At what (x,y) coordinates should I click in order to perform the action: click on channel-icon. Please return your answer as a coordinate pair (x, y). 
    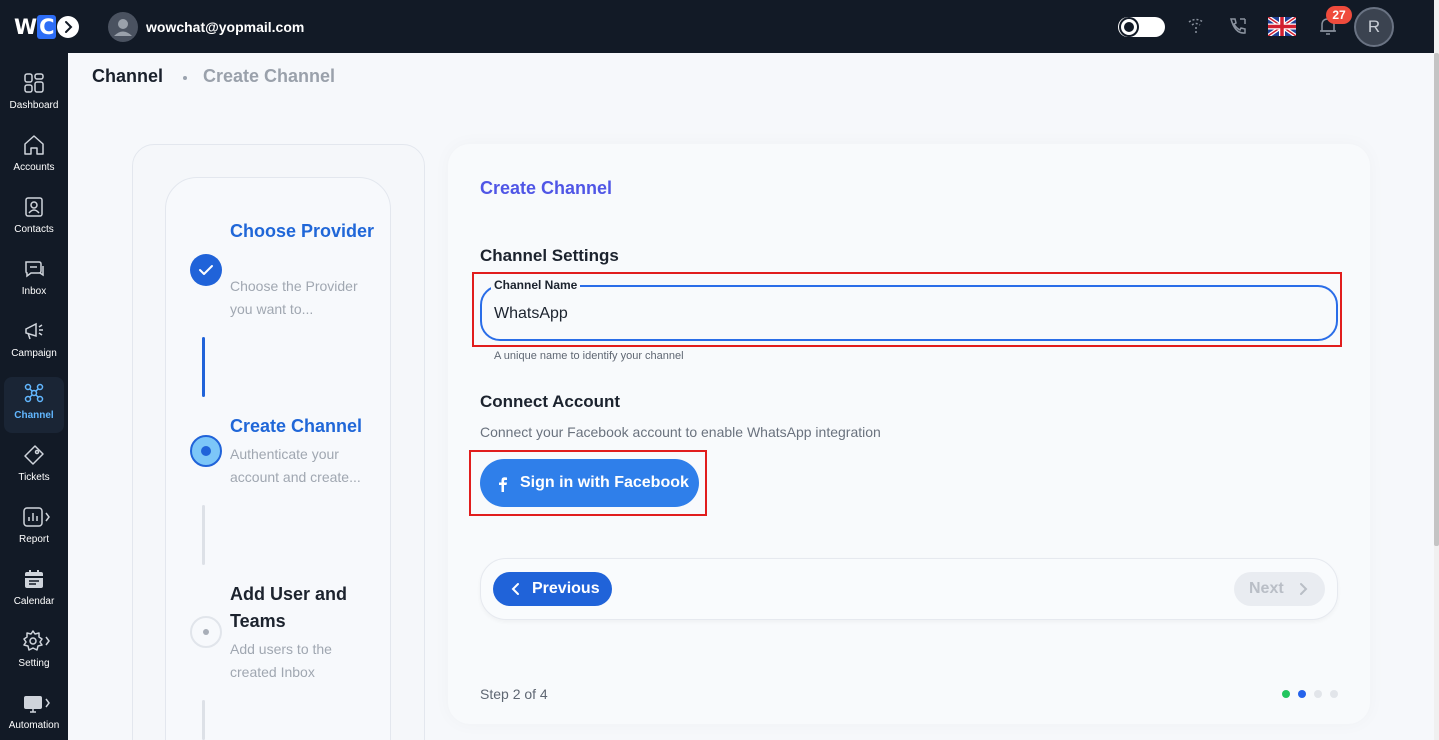
    Looking at the image, I should click on (34, 393).